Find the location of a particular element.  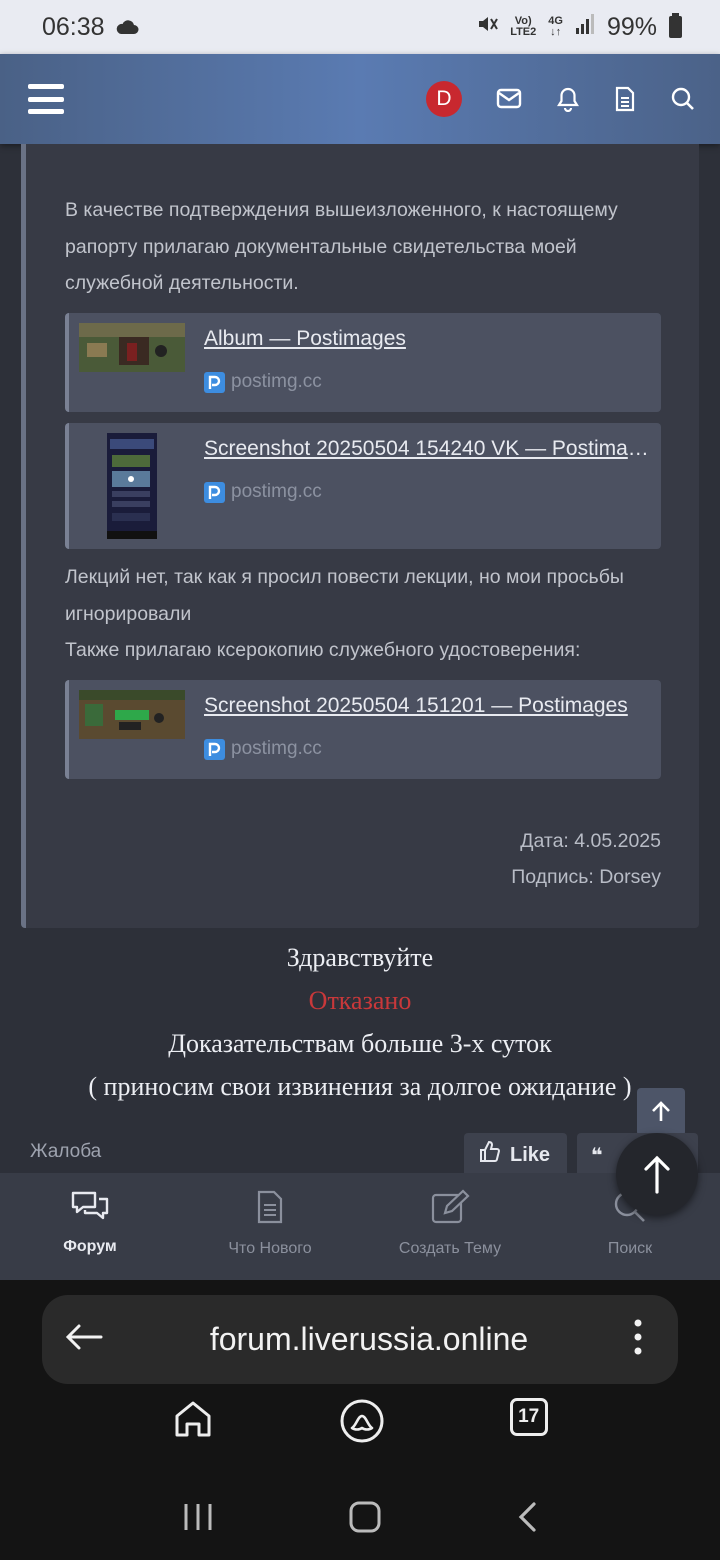

reply-greeting: Здравствуйте is located at coordinates (360, 957).